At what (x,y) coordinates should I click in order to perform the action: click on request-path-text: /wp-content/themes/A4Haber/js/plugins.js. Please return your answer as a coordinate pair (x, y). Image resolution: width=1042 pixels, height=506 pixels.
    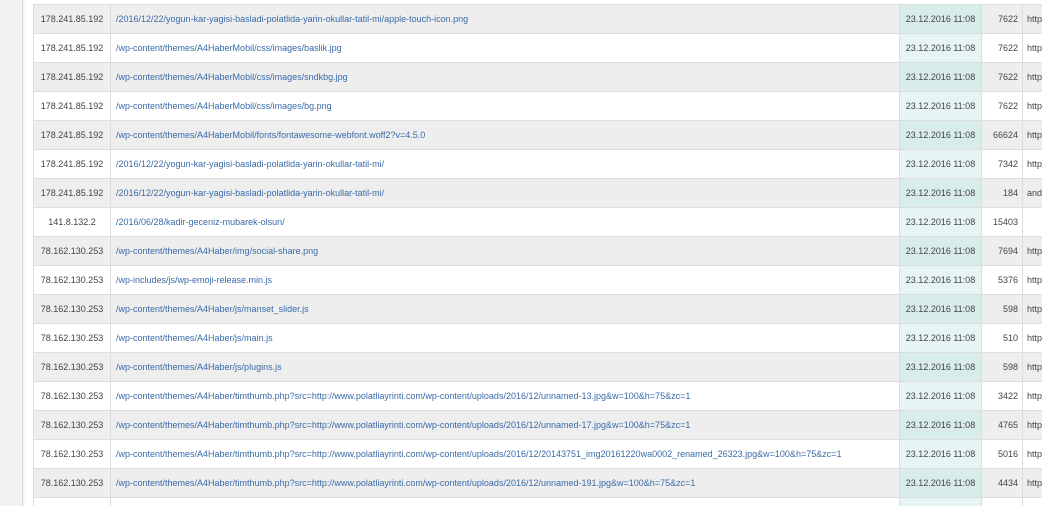
    Looking at the image, I should click on (199, 367).